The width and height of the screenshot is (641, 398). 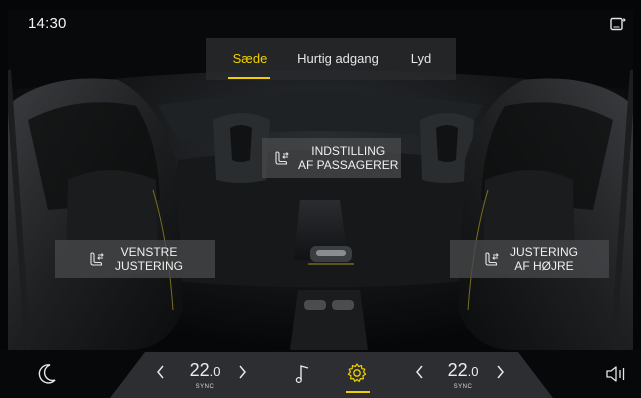 I want to click on passenger-panel-line1: INDSTILLING, so click(x=348, y=151).